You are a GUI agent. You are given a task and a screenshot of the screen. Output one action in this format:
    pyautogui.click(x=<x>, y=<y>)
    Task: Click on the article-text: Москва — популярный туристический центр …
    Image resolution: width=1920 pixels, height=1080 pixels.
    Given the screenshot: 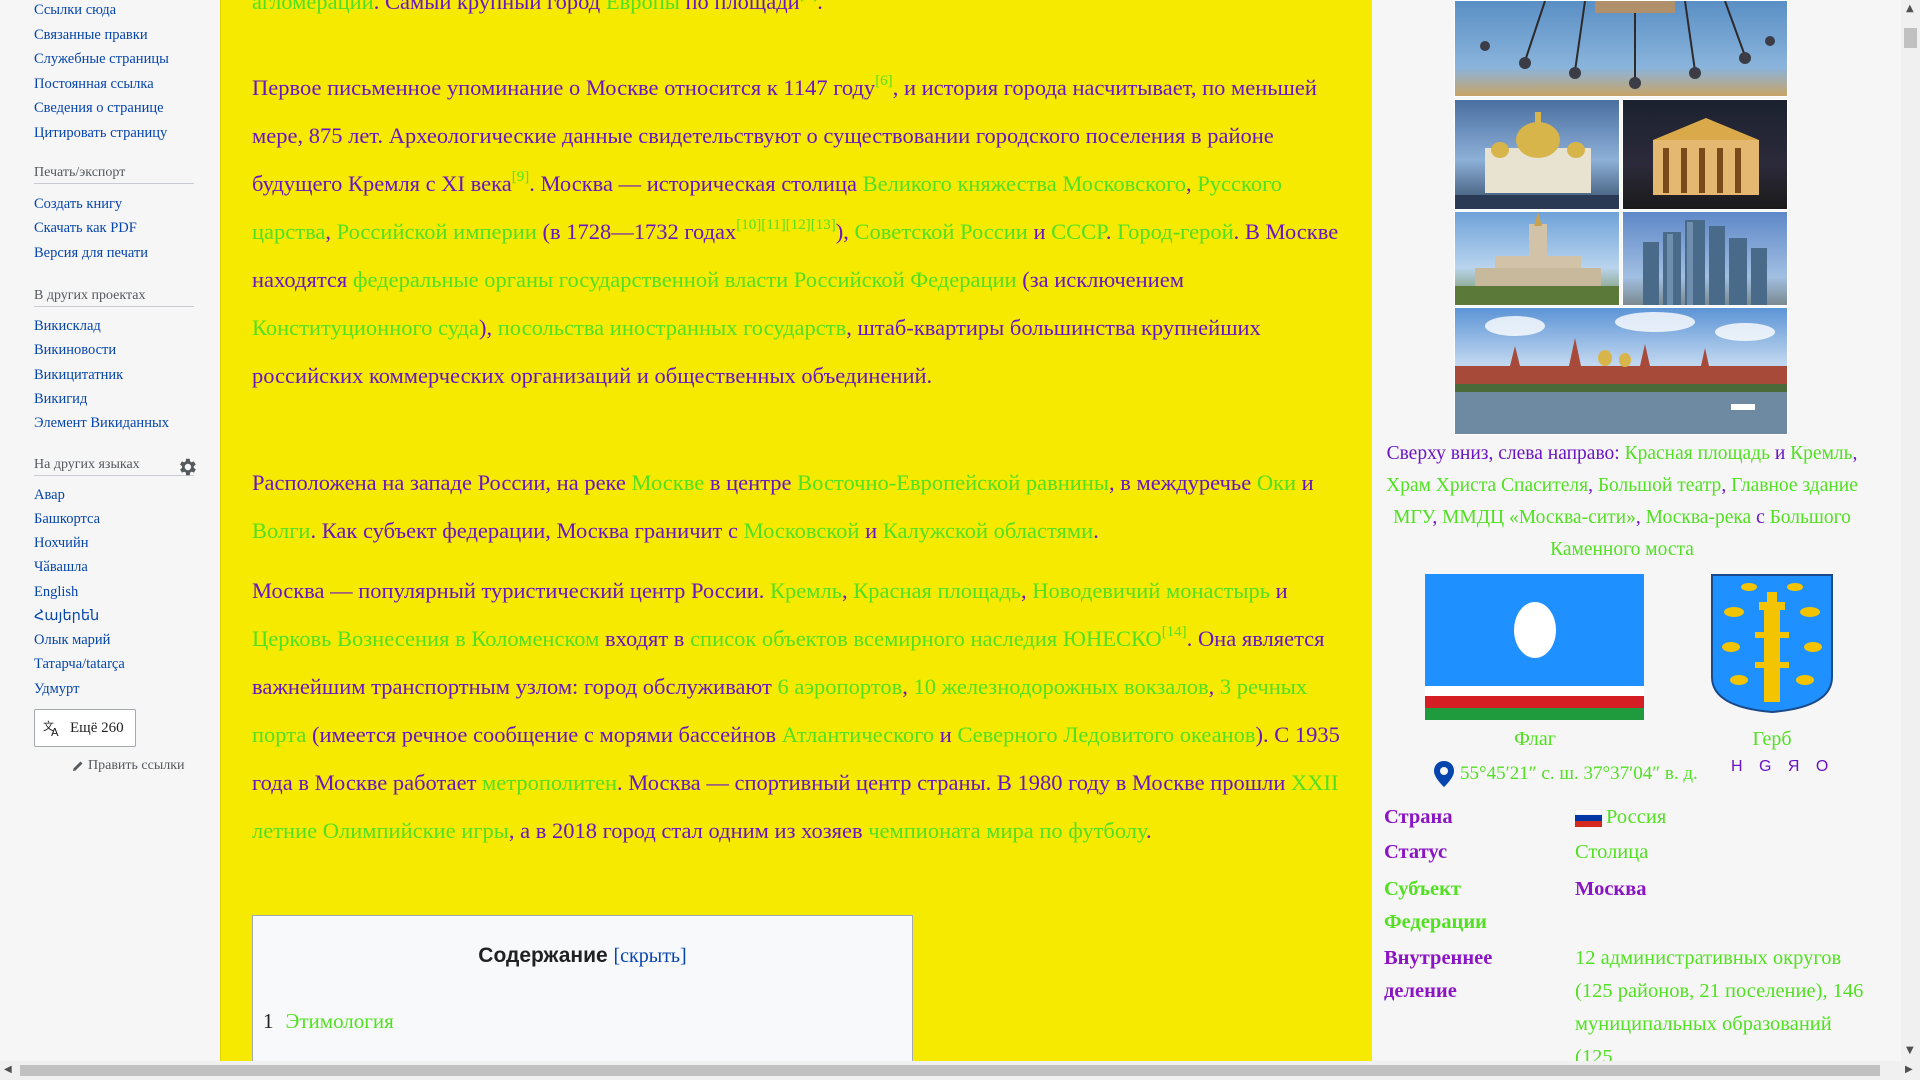 What is the action you would take?
    pyautogui.click(x=511, y=590)
    